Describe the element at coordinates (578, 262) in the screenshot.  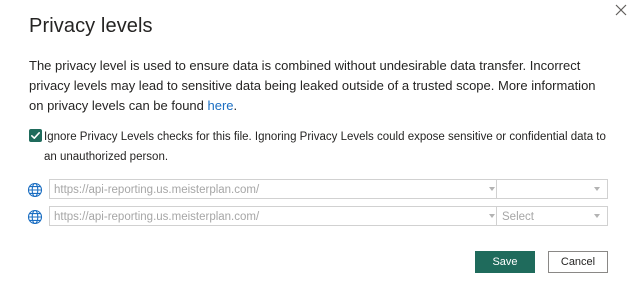
I see `cancel-button: Cancel` at that location.